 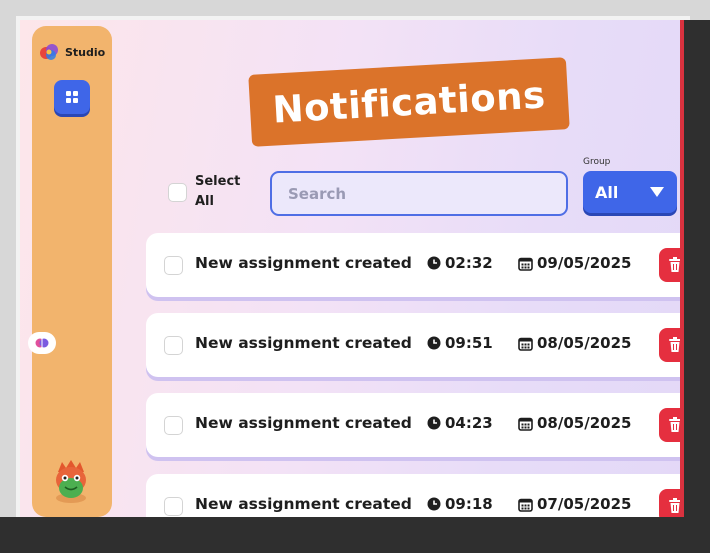 I want to click on group-selected-value: All, so click(x=607, y=192).